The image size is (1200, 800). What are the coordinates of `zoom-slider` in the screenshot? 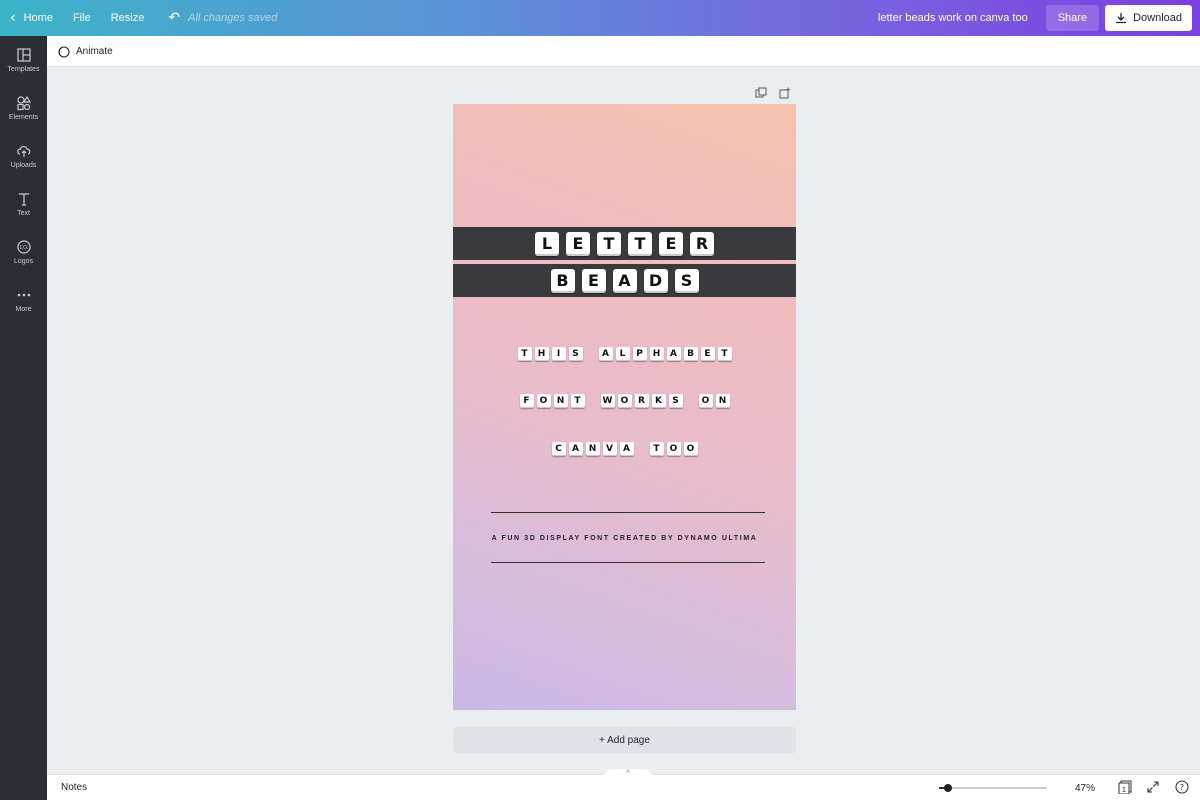 It's located at (992, 788).